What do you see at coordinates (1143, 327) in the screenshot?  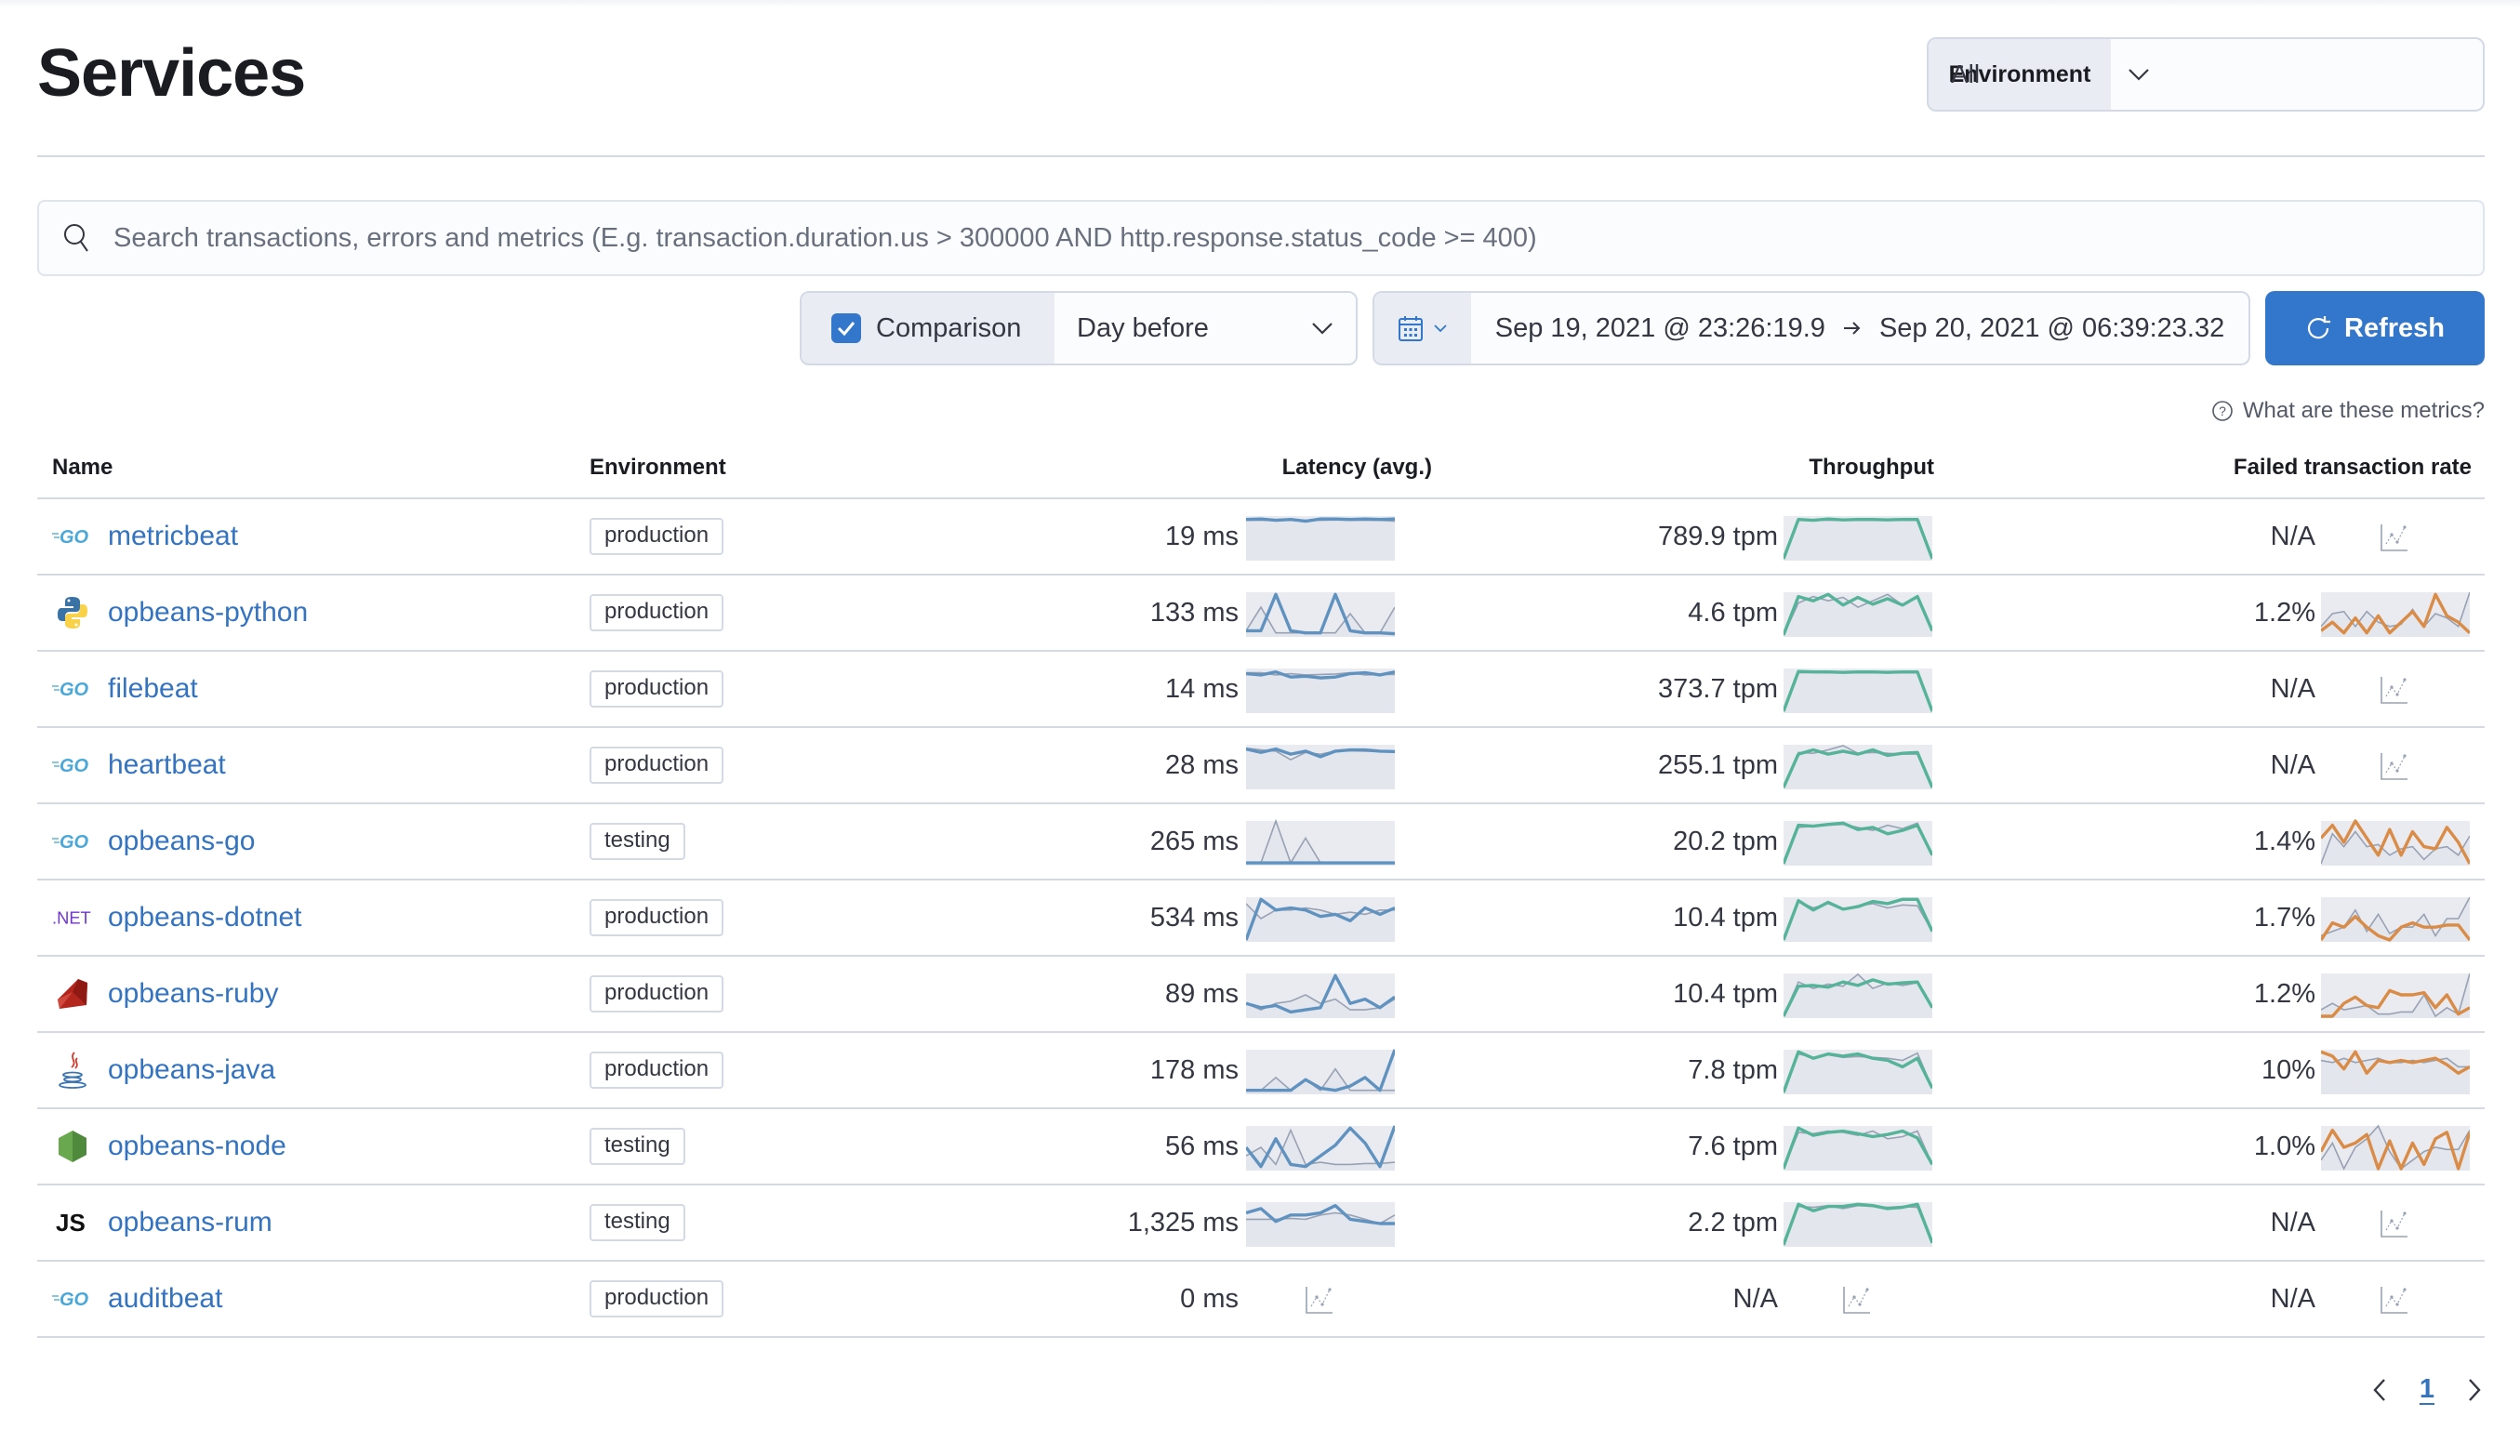 I see `comparison-type-value: Day before` at bounding box center [1143, 327].